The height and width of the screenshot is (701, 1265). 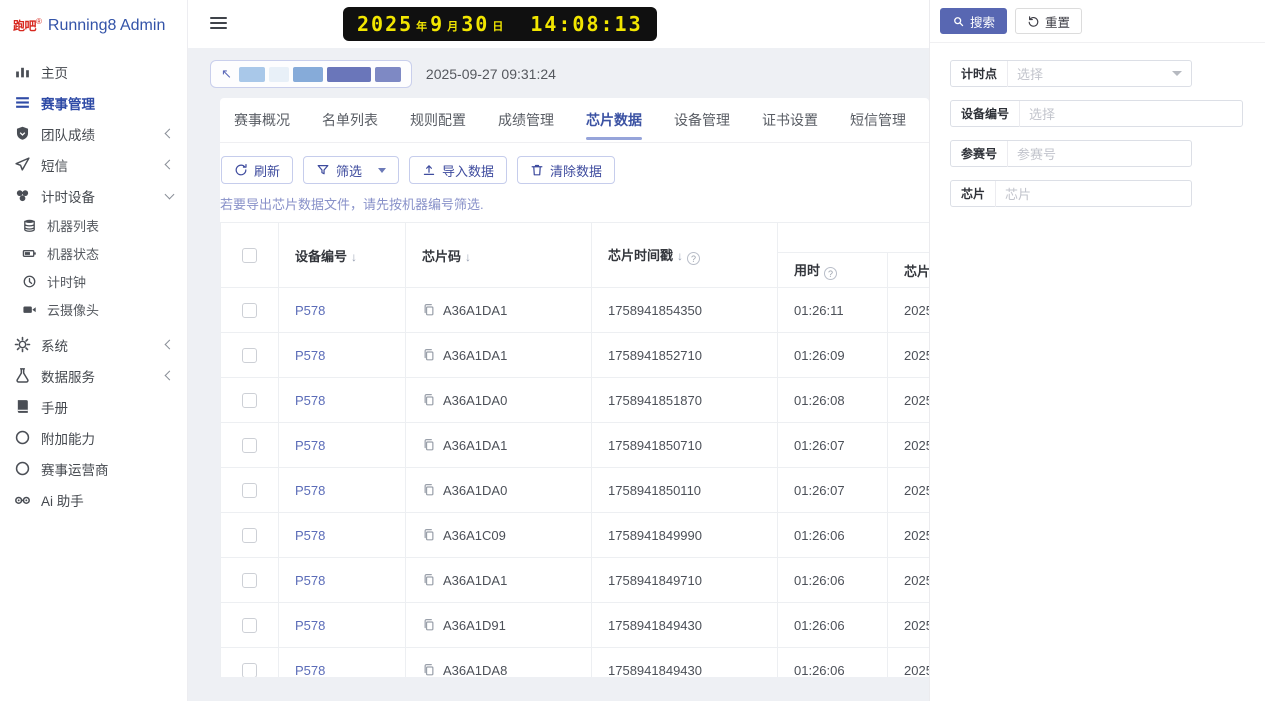 I want to click on sidebar-item-label: 系统, so click(x=54, y=346).